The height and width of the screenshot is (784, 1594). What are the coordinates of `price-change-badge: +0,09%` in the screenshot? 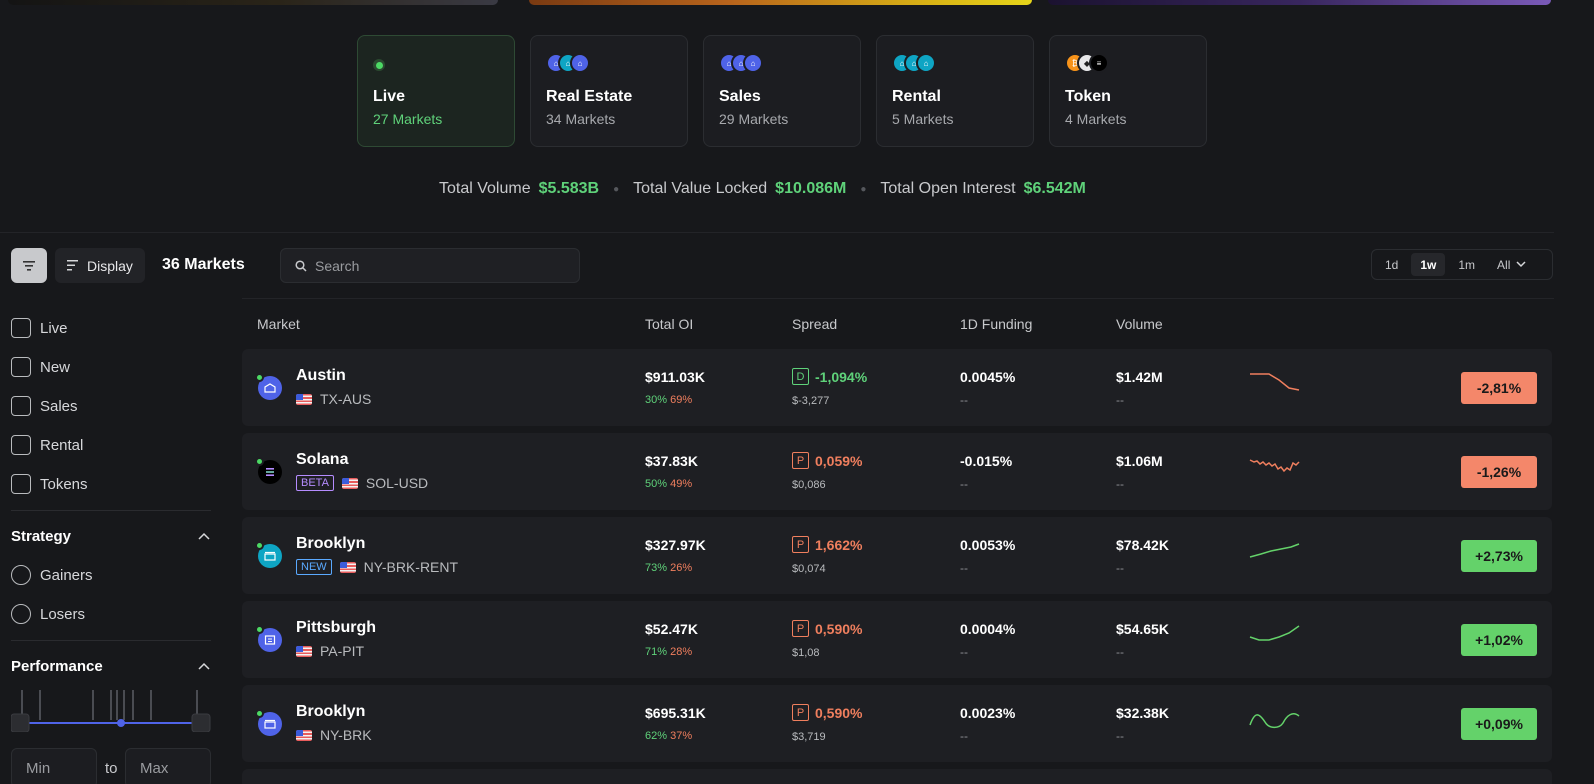 It's located at (1499, 724).